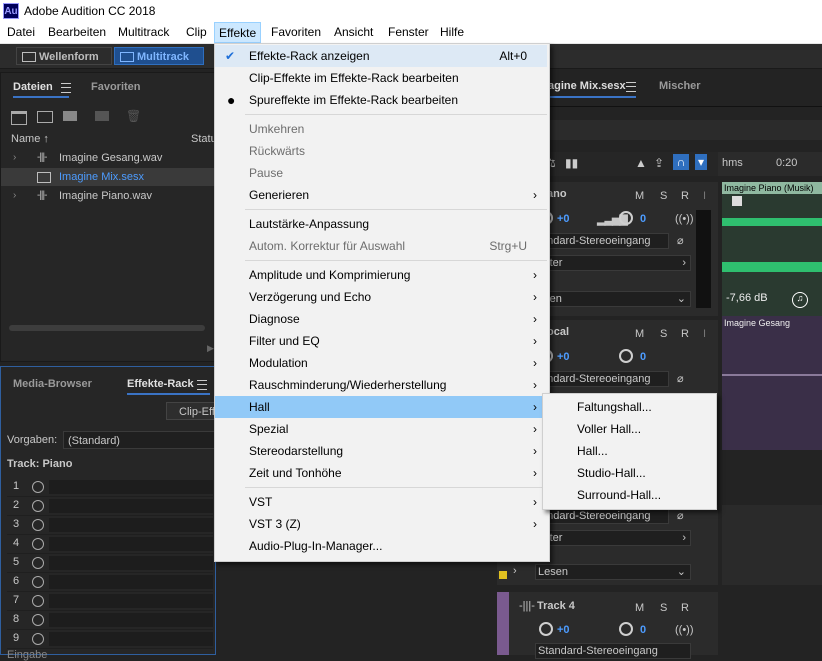 This screenshot has height=661, width=822. Describe the element at coordinates (52, 384) in the screenshot. I see `tab-media-browser: Media-Browser` at that location.